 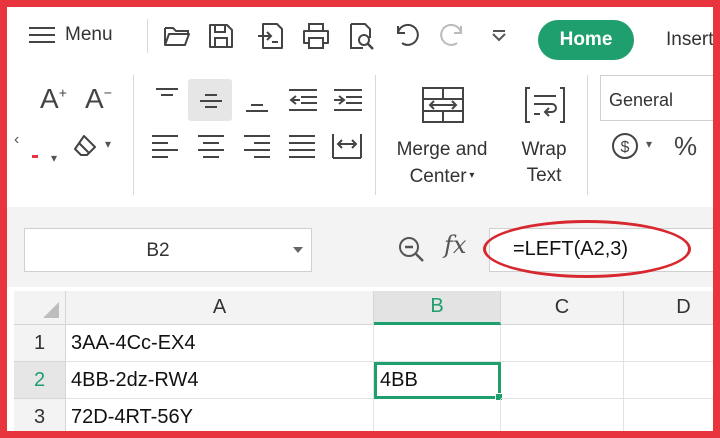 I want to click on clear-dropdown-icon: ▾, so click(x=108, y=144).